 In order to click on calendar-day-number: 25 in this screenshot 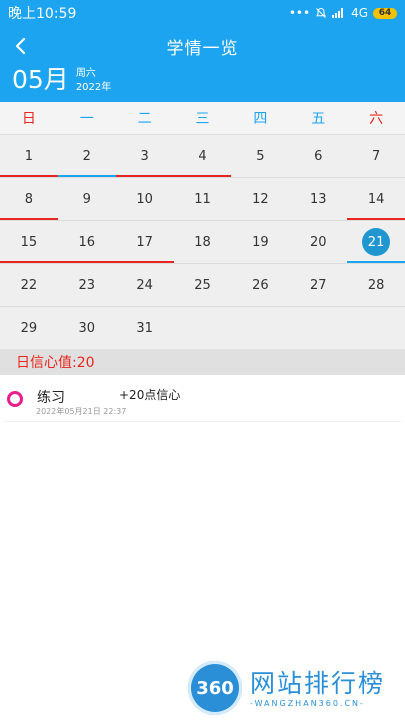, I will do `click(202, 285)`.